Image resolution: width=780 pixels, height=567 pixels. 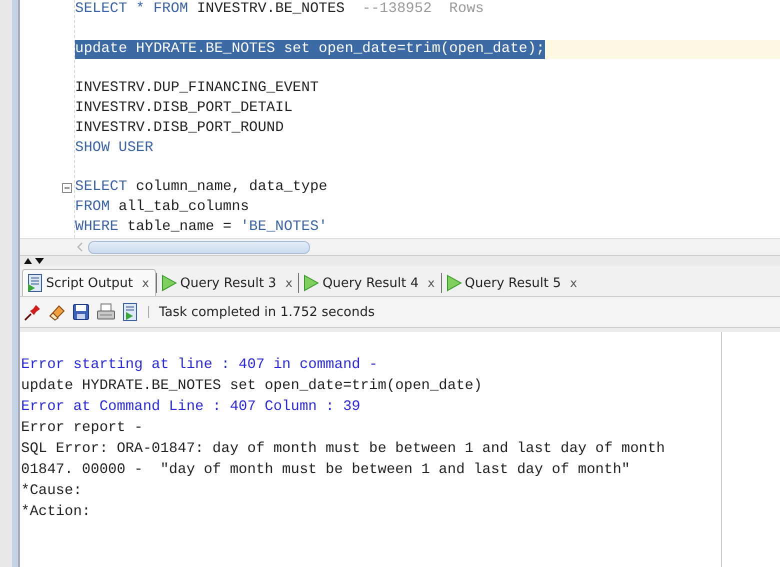 I want to click on code-line: INVESTRV.DISB_PORT_DETAIL, so click(x=184, y=108).